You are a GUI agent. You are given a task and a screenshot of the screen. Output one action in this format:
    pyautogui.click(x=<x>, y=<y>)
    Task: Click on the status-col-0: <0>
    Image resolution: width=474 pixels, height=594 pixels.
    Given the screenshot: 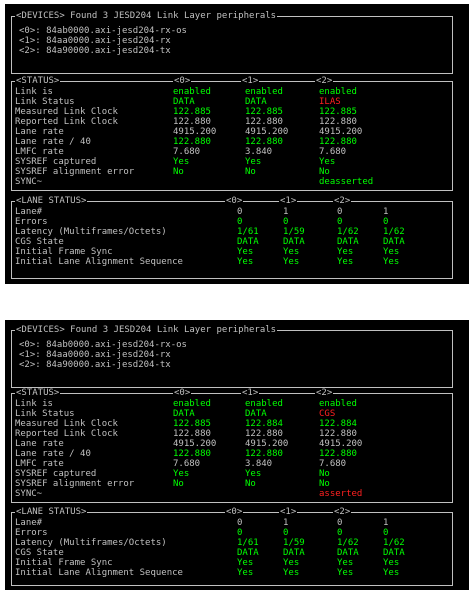 What is the action you would take?
    pyautogui.click(x=182, y=81)
    